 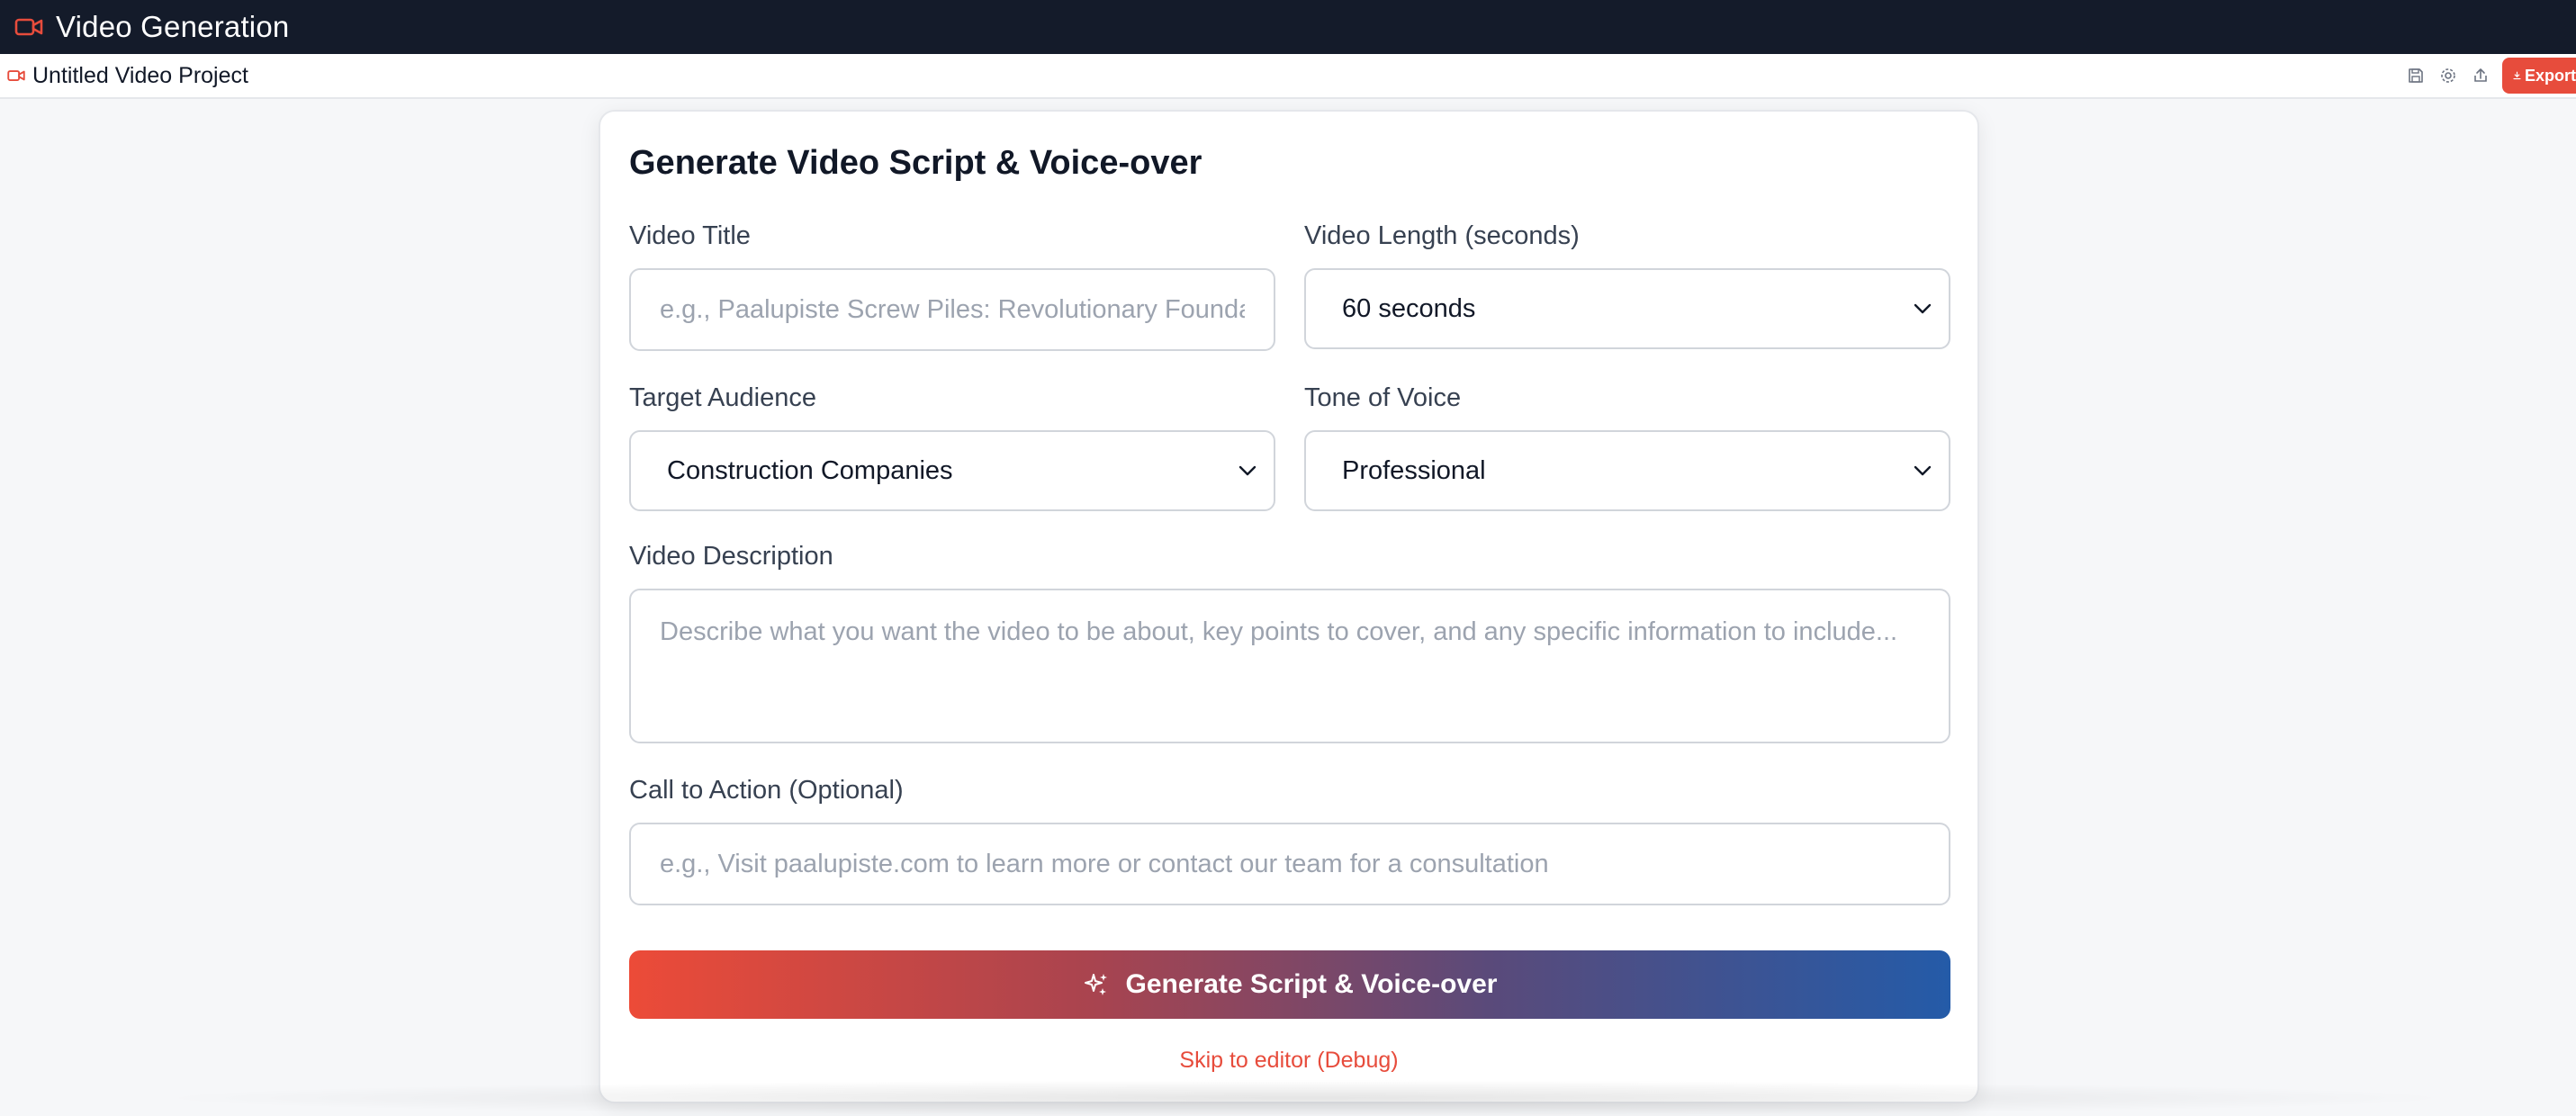 I want to click on target-audience-value: Construction Companies, so click(x=810, y=470).